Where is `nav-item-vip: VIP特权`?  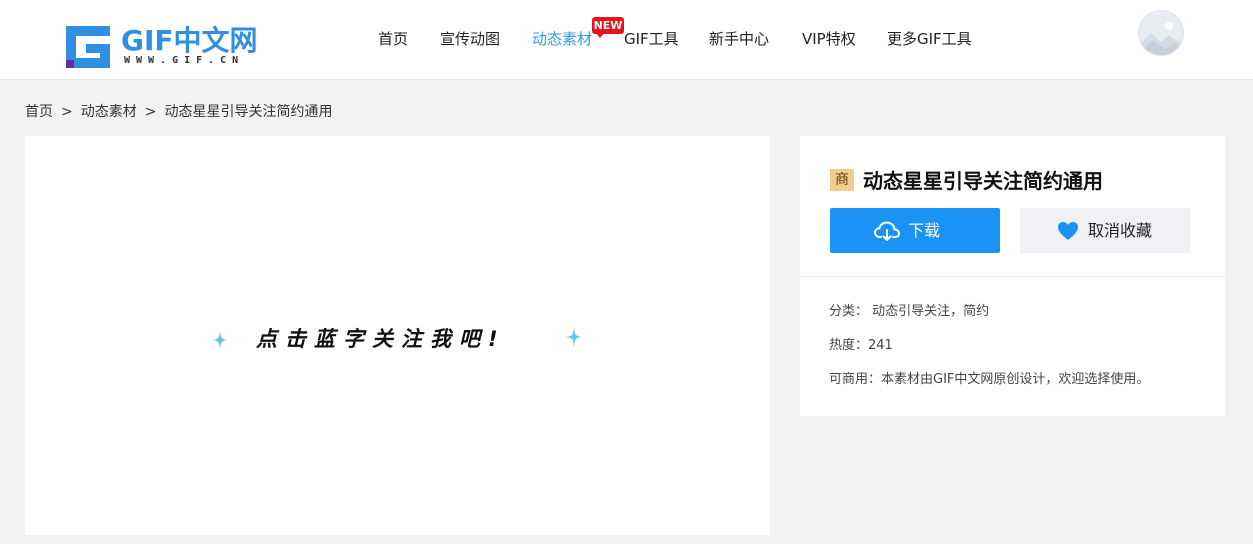 nav-item-vip: VIP特权 is located at coordinates (829, 39).